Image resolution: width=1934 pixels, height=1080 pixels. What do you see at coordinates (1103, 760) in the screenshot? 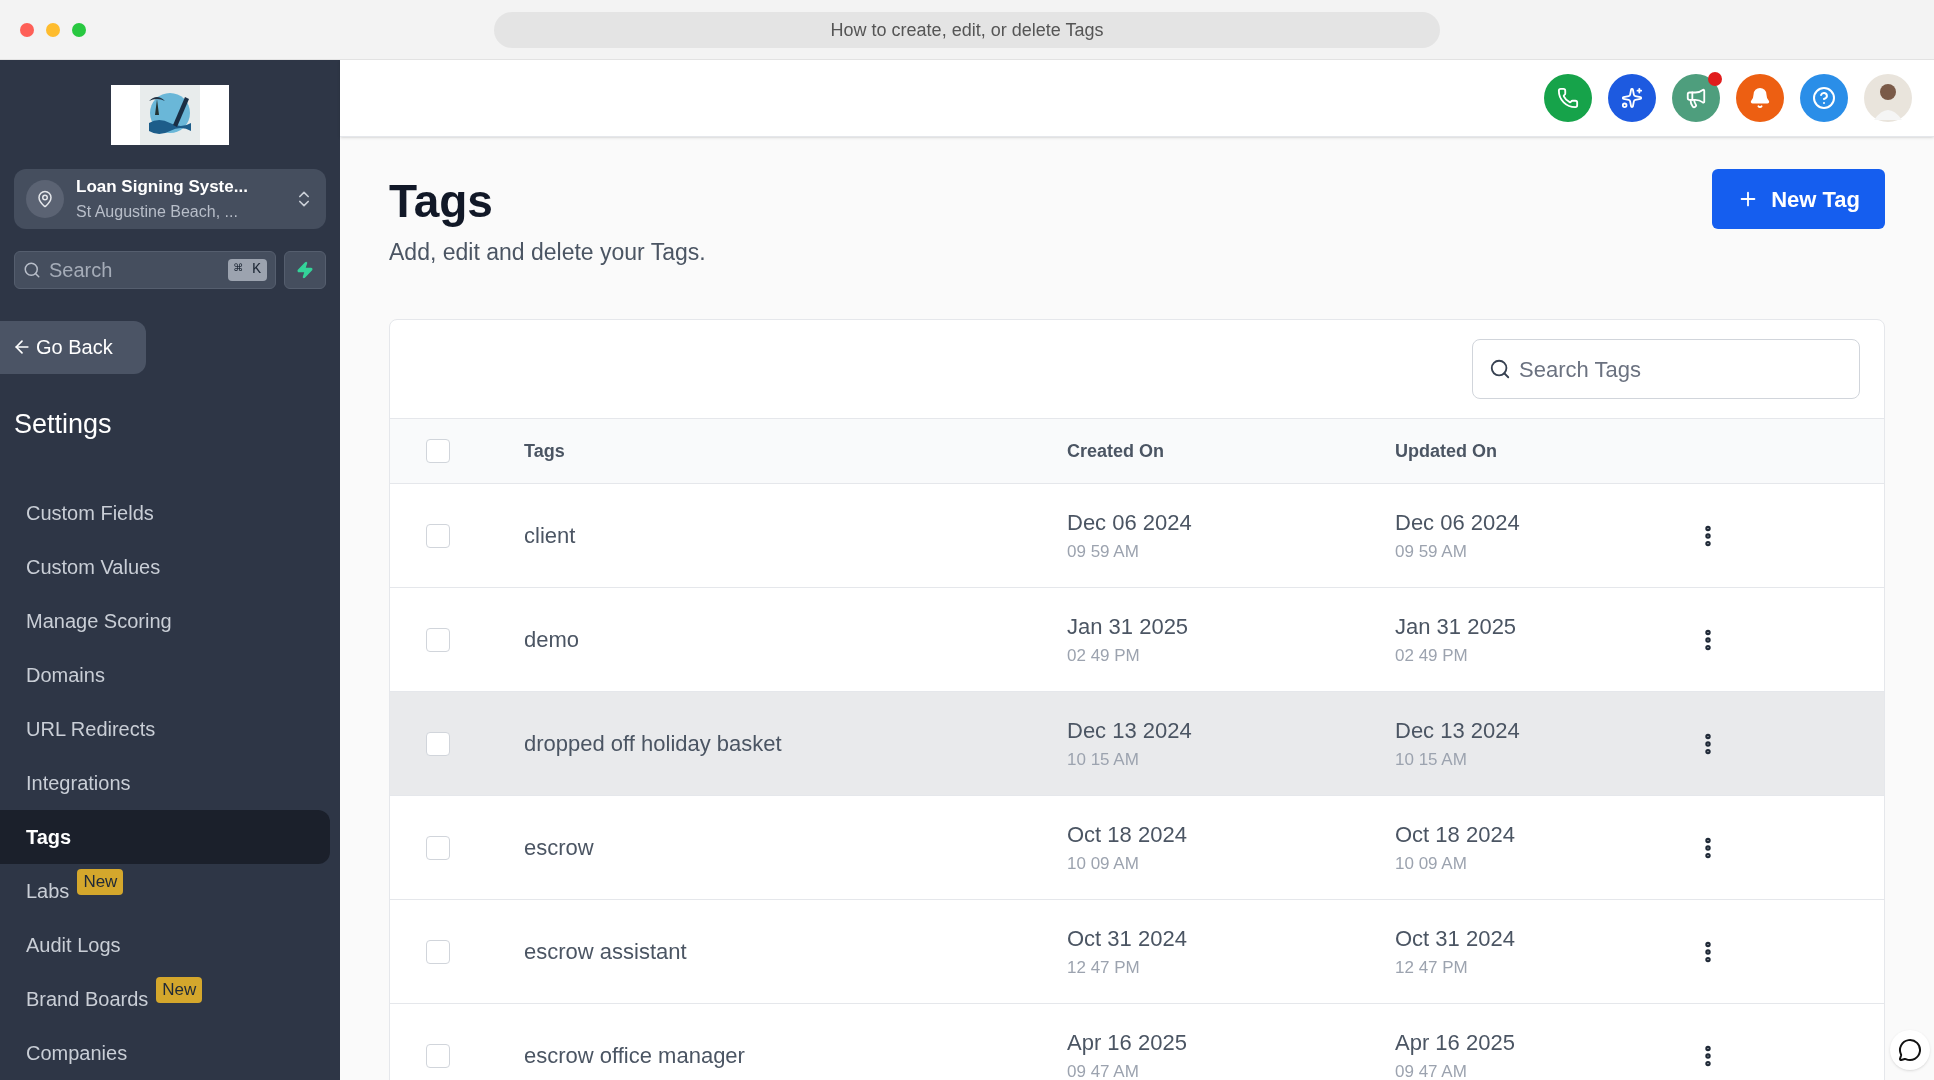
I see `created-time: 10 15 AM` at bounding box center [1103, 760].